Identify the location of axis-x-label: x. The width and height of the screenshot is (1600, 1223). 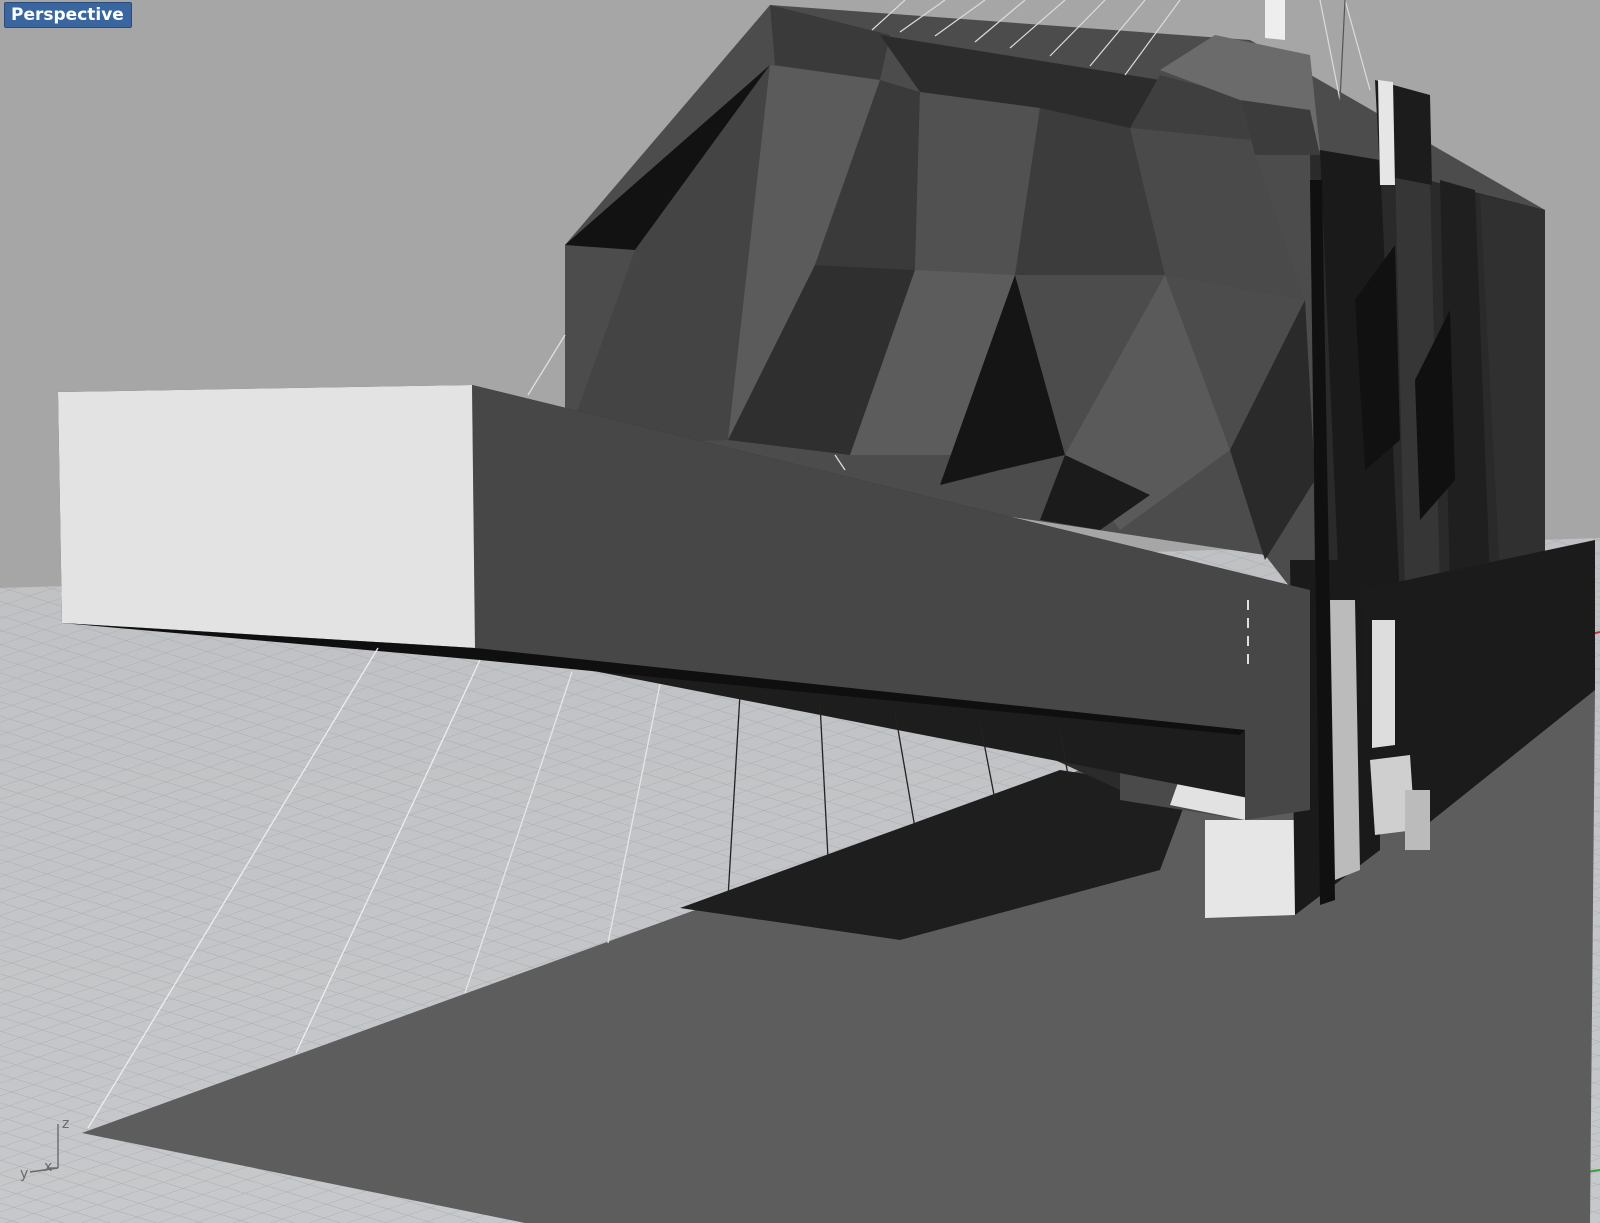
(48, 1167).